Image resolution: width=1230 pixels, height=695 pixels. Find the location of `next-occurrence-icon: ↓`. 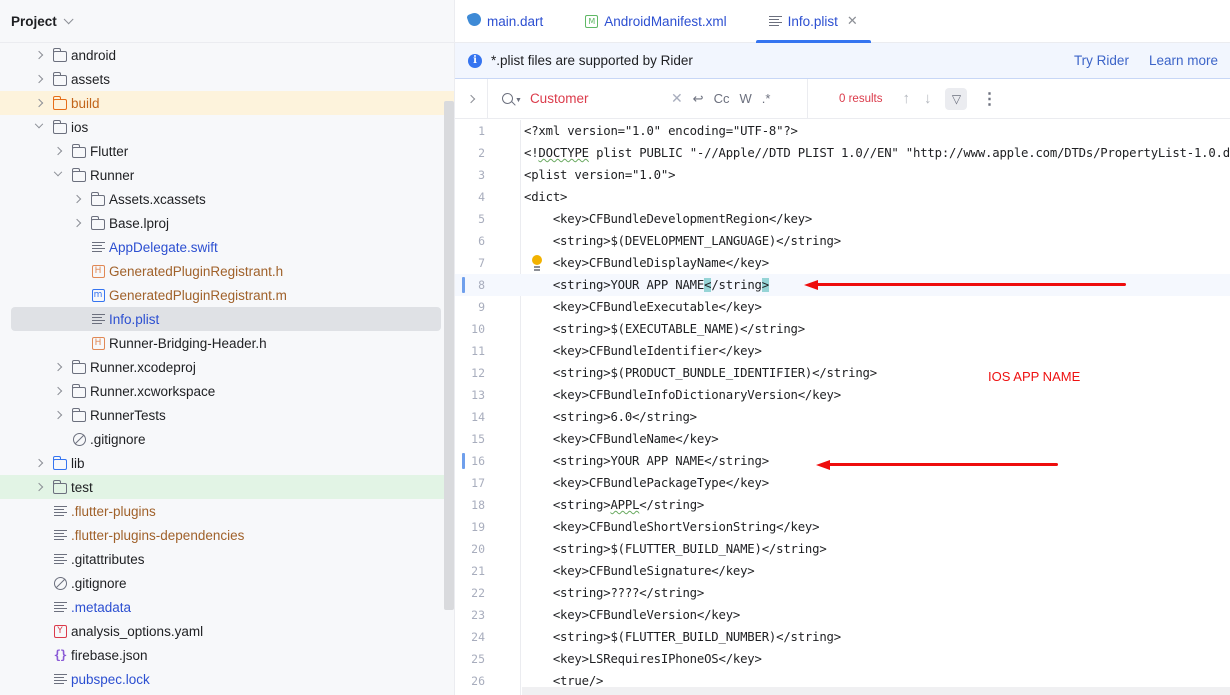

next-occurrence-icon: ↓ is located at coordinates (928, 98).